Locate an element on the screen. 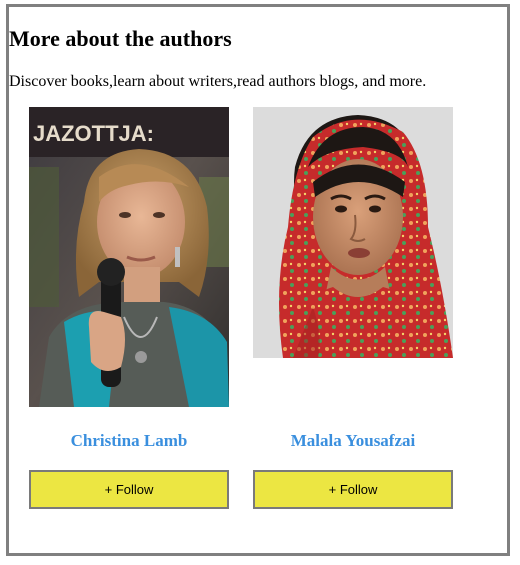 The height and width of the screenshot is (565, 520). author-name-link: Christina Lamb is located at coordinates (129, 441).